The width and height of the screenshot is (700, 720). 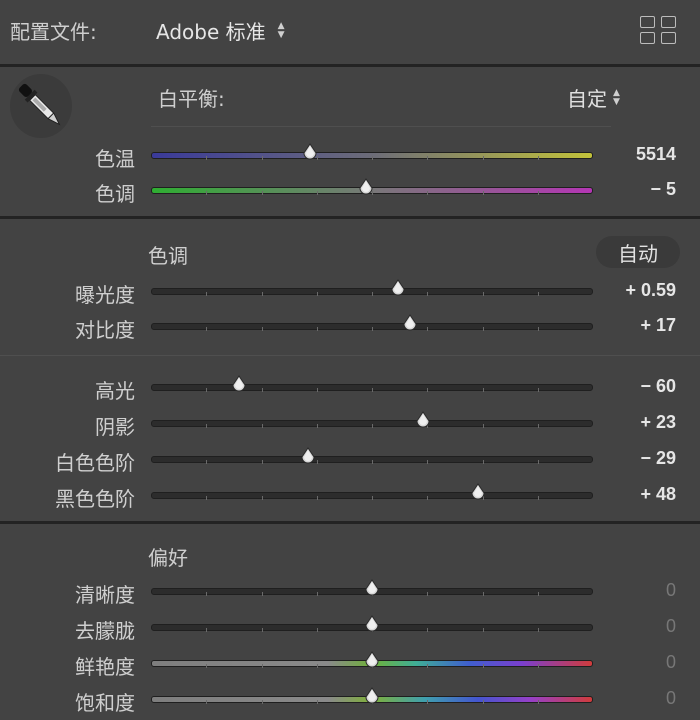 What do you see at coordinates (659, 31) in the screenshot?
I see `grid-view-icon` at bounding box center [659, 31].